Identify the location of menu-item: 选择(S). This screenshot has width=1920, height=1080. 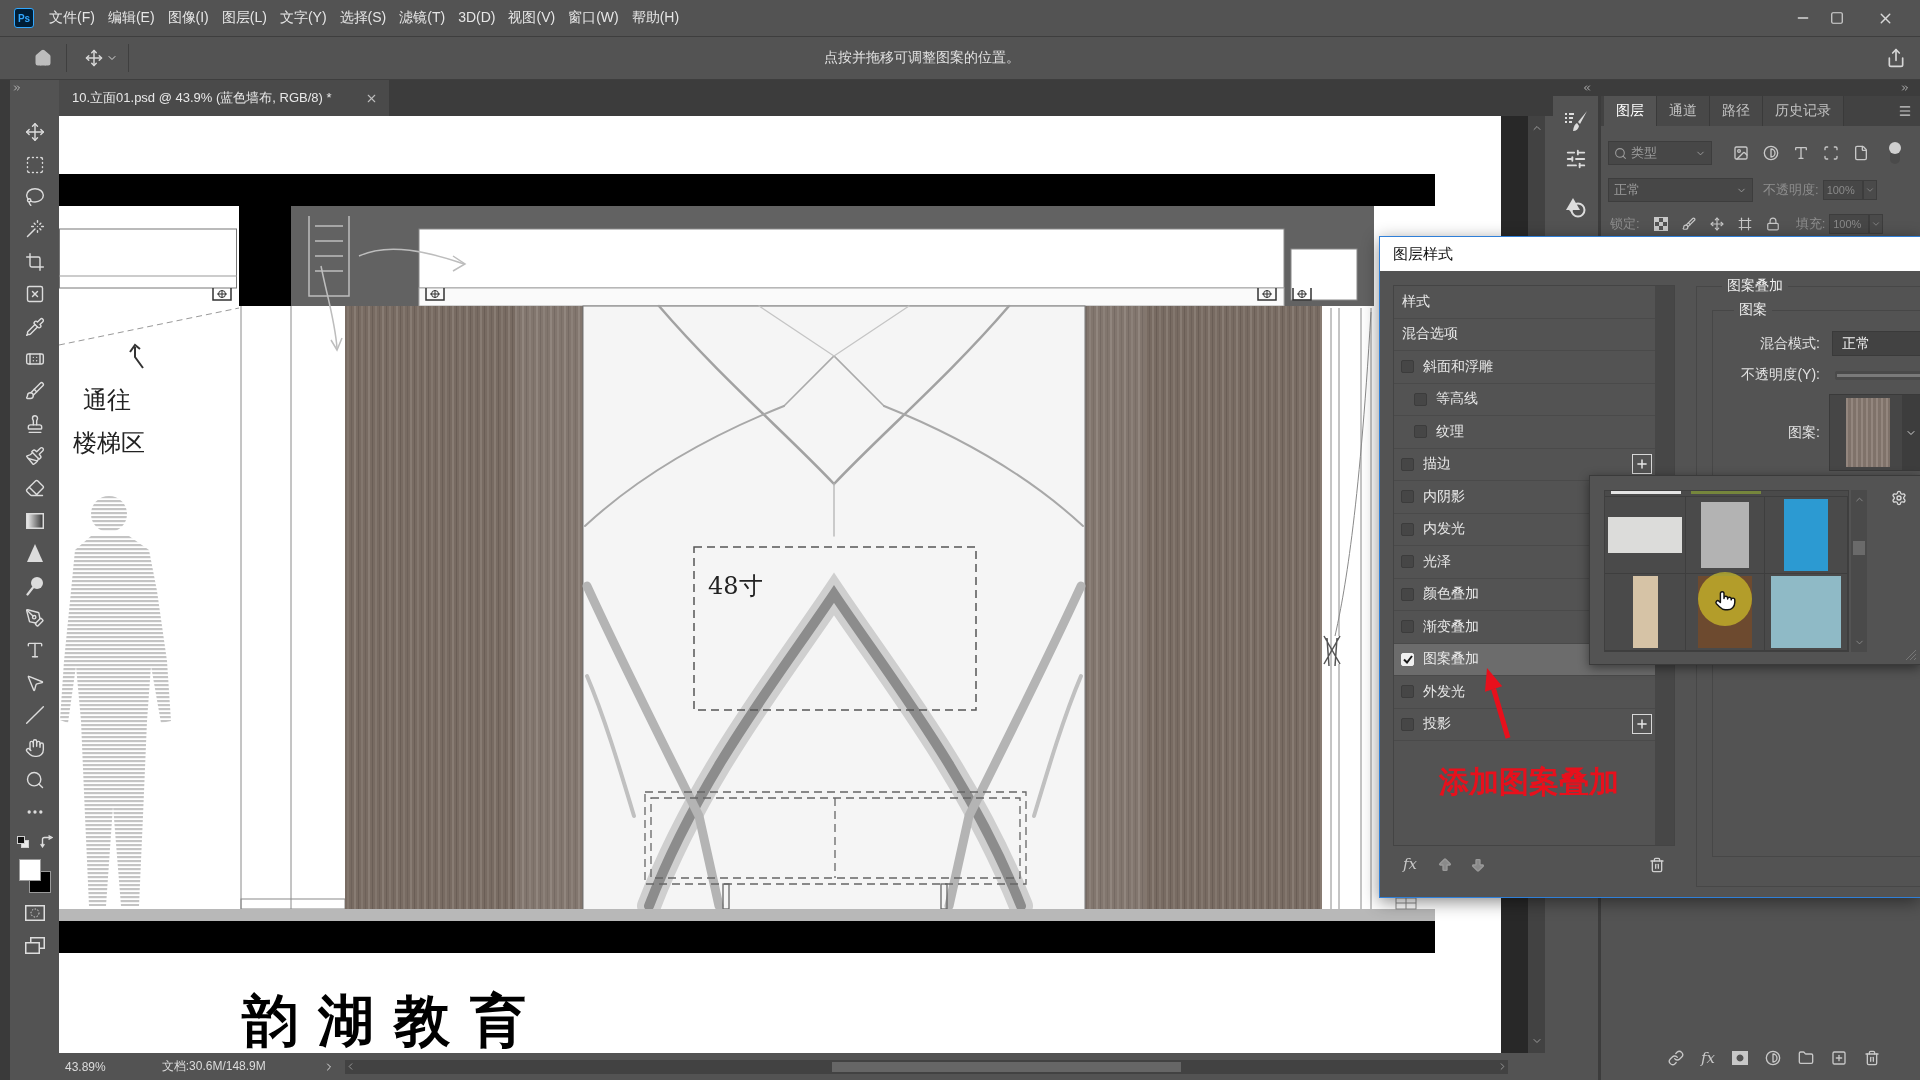
(363, 18).